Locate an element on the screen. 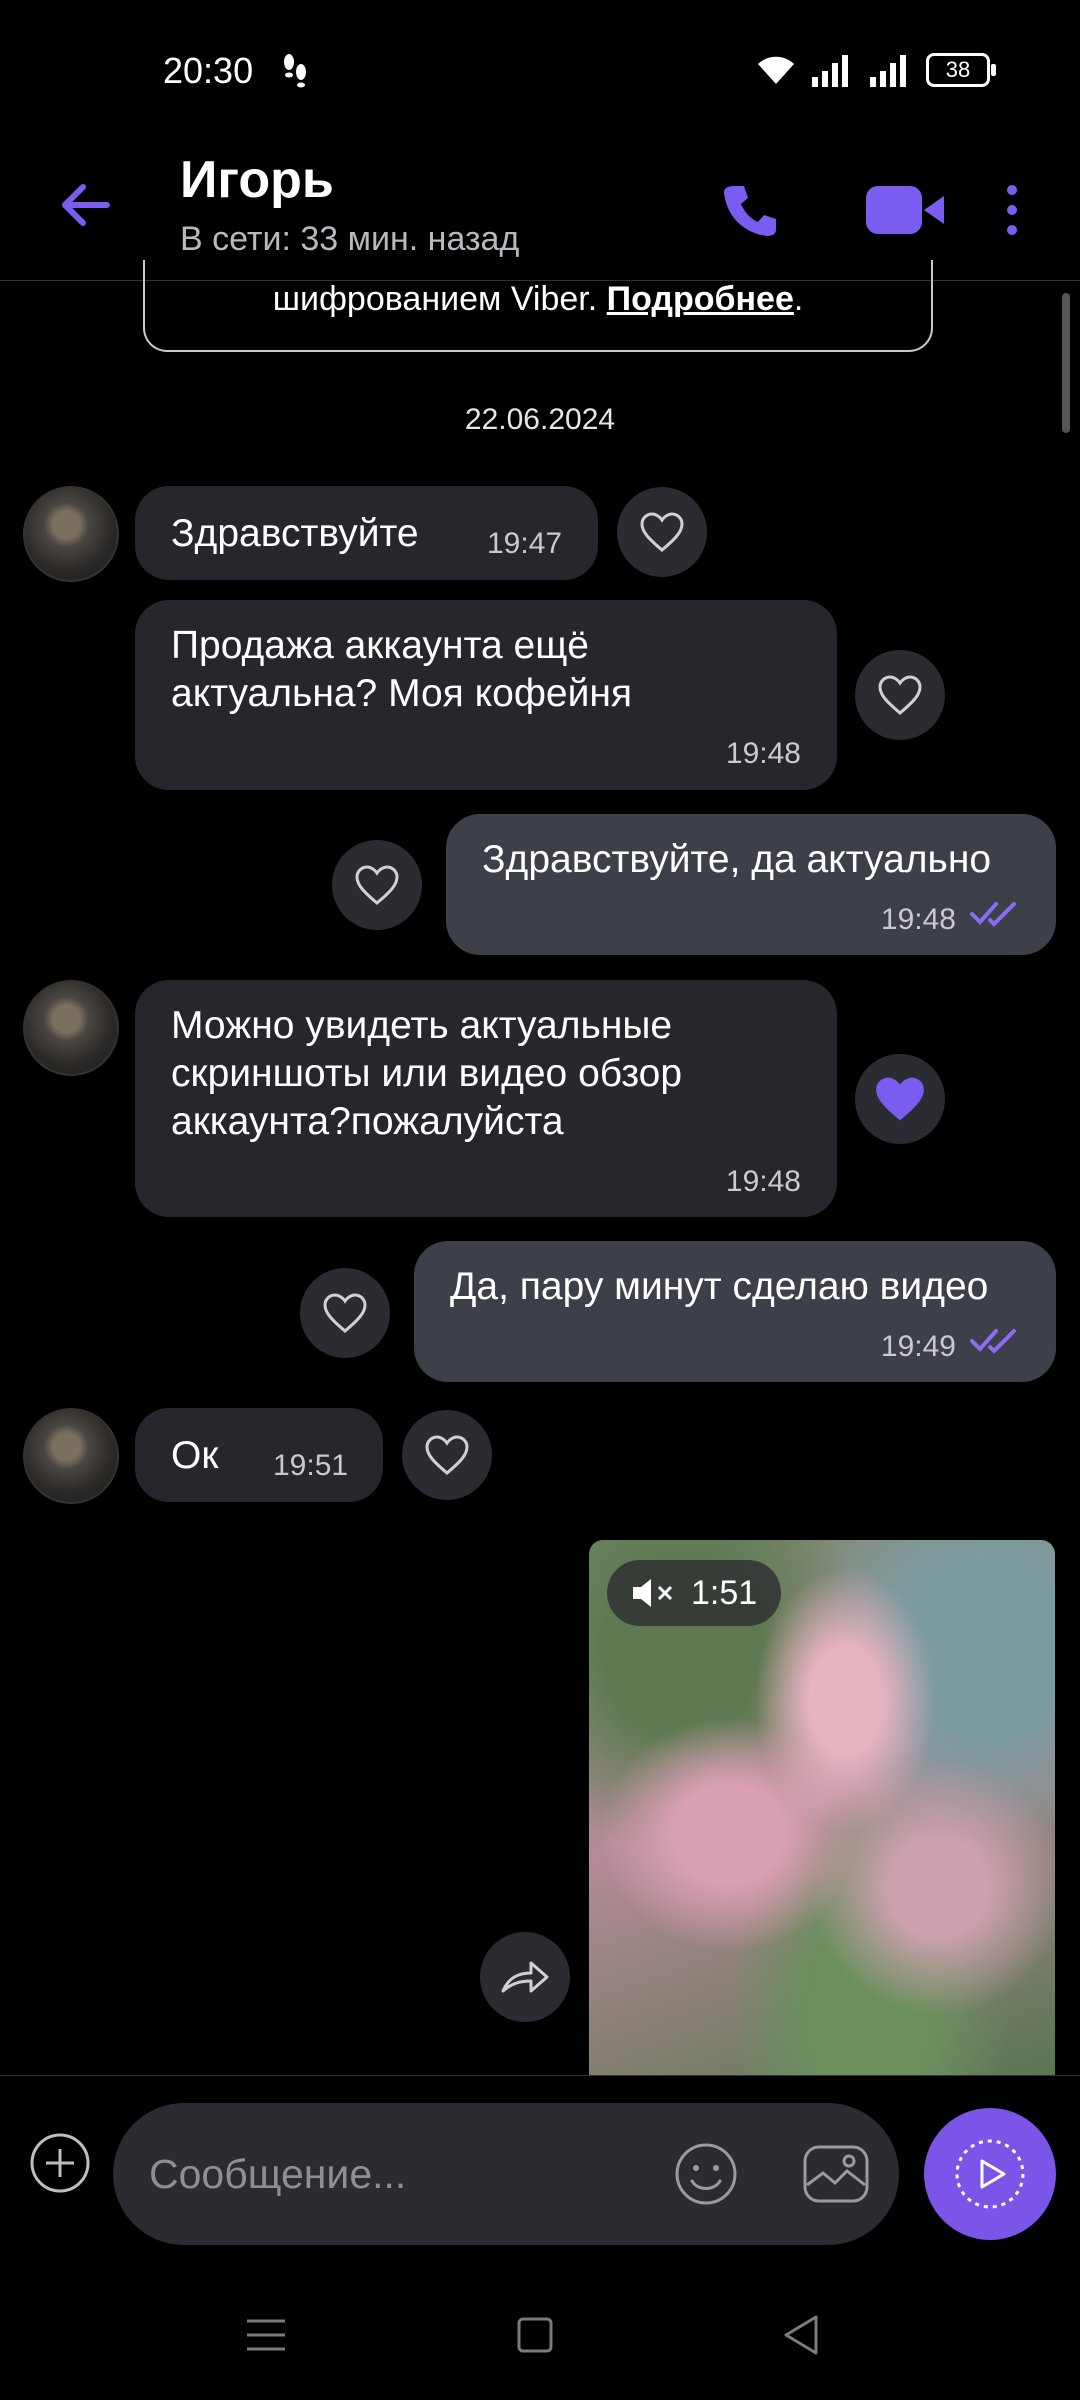 The height and width of the screenshot is (2400, 1080). footsteps-icon is located at coordinates (295, 74).